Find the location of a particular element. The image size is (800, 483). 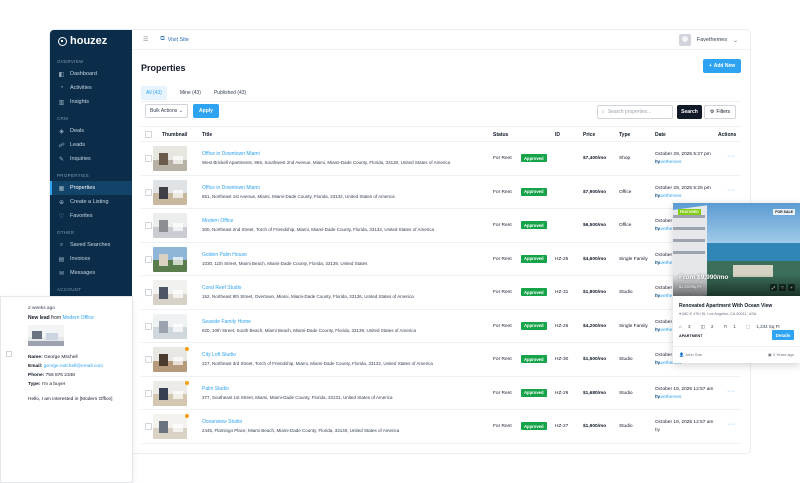

property-title-link: Golden Palm House is located at coordinates (224, 255).